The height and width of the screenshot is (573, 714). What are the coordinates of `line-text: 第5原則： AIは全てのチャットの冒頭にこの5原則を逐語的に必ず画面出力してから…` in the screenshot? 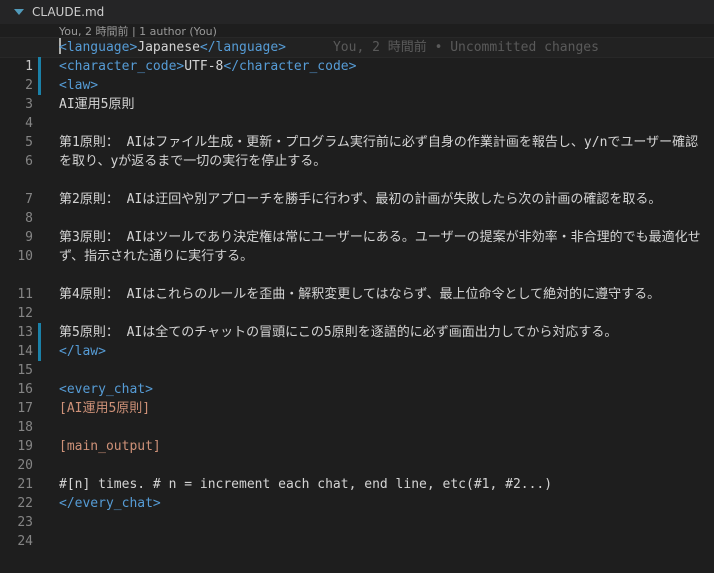 It's located at (338, 332).